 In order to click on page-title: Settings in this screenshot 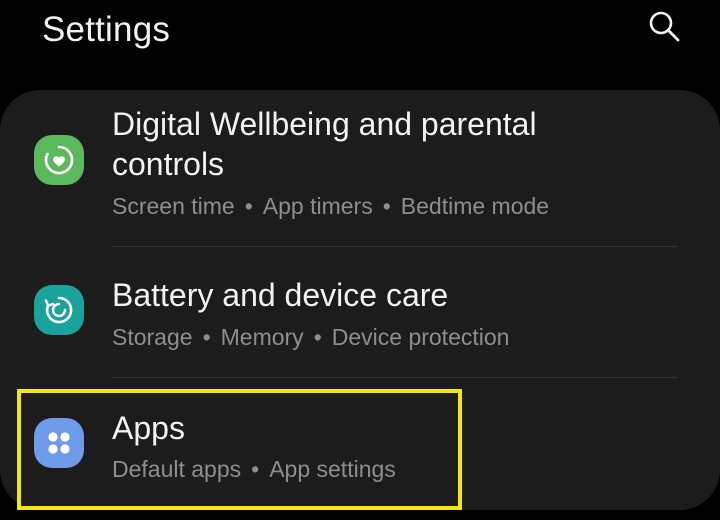, I will do `click(106, 29)`.